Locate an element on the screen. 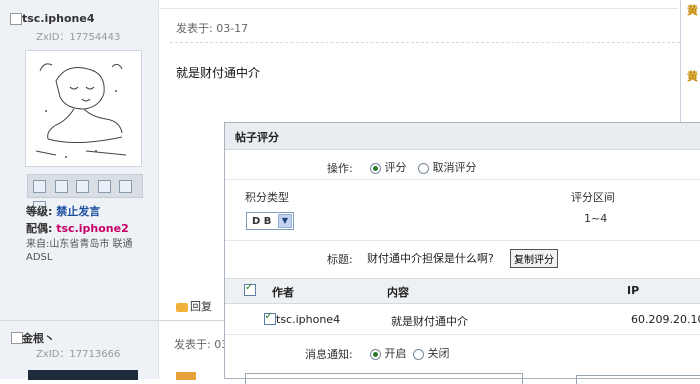  post-time: 发表于: 03 is located at coordinates (201, 344).